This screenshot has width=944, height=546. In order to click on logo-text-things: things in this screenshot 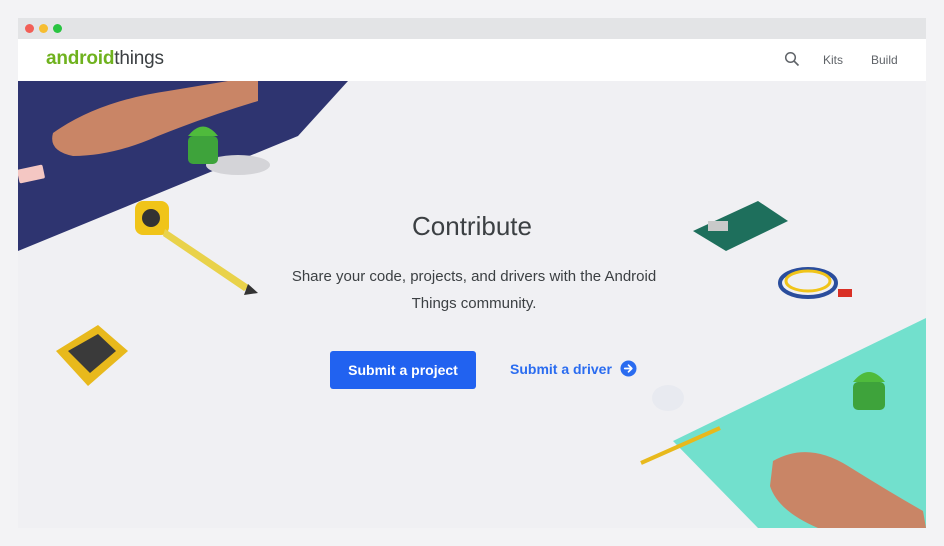, I will do `click(139, 58)`.